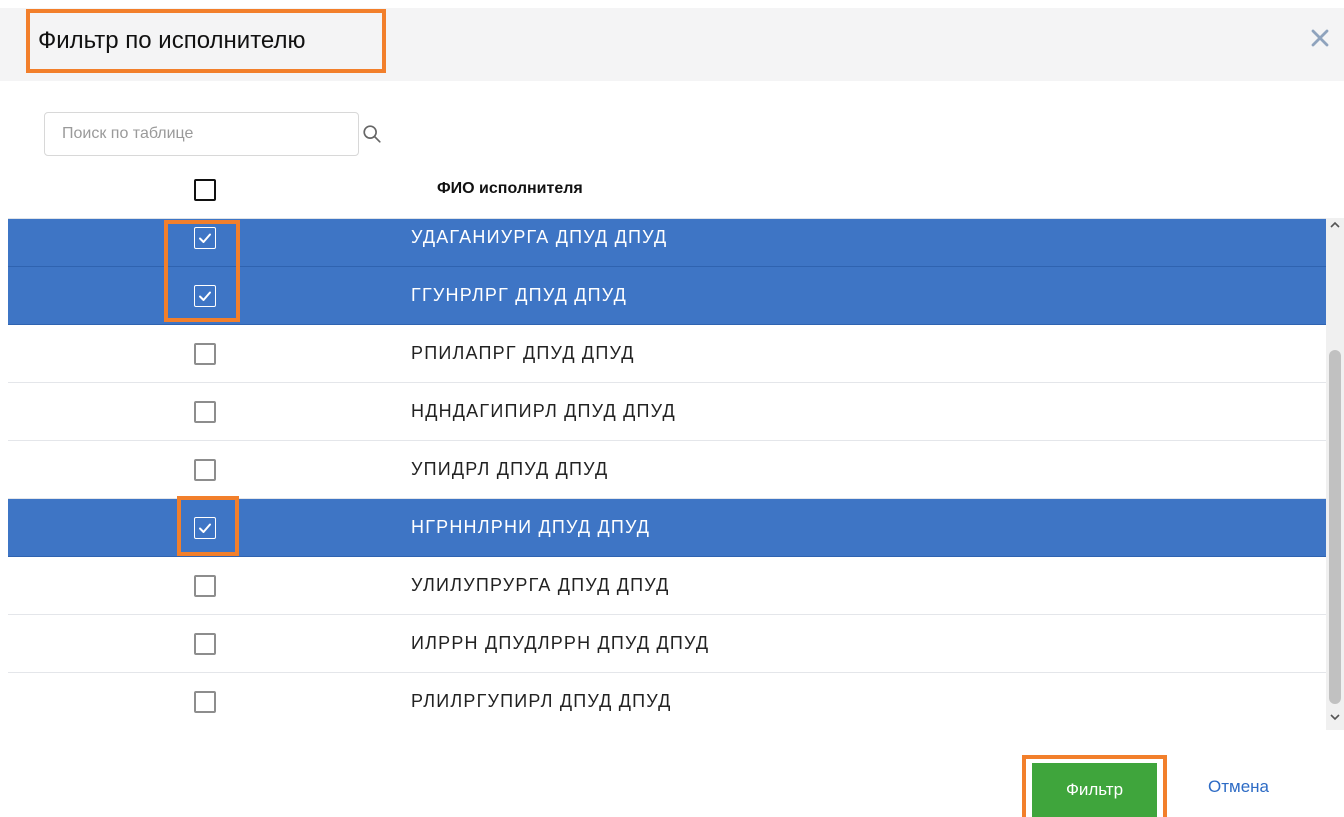 The height and width of the screenshot is (817, 1344). What do you see at coordinates (372, 134) in the screenshot?
I see `search-icon` at bounding box center [372, 134].